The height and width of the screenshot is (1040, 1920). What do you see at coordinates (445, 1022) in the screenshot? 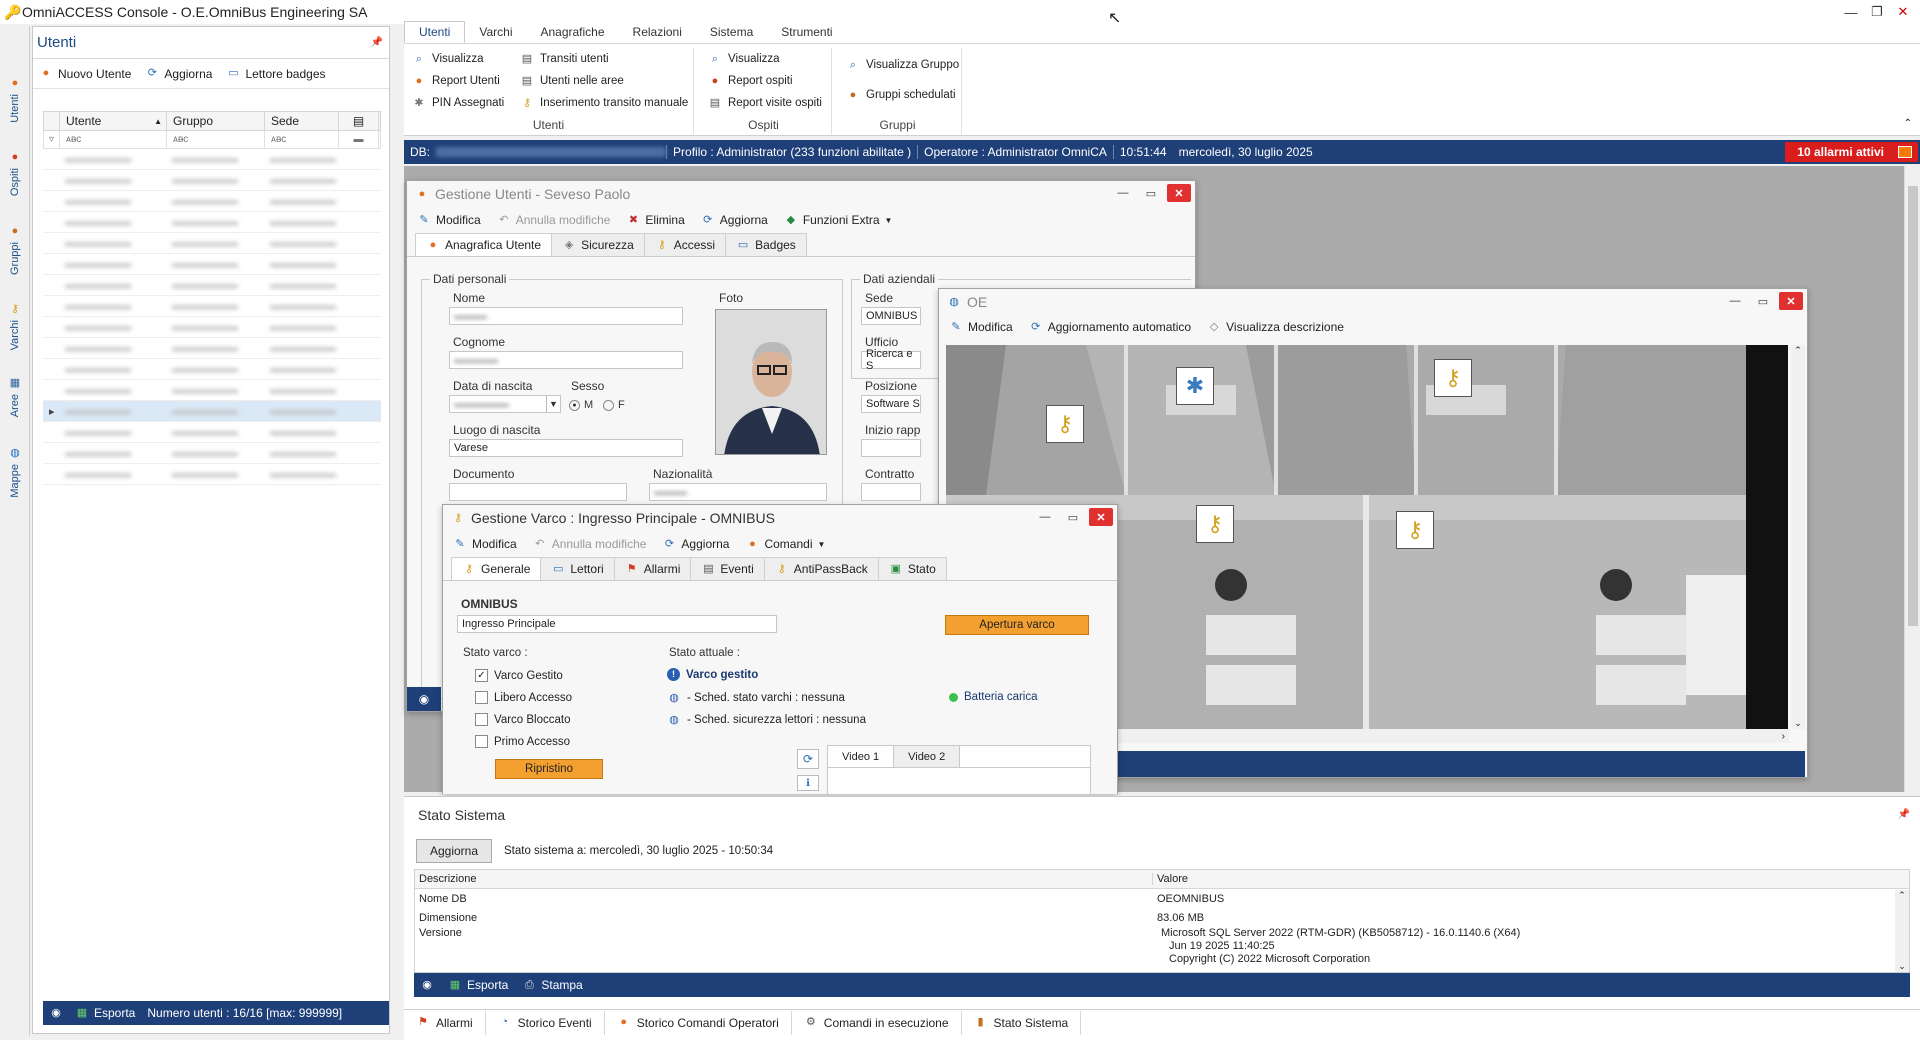
I see `bottom-tab-alarms: ⚑ Allarmi` at bounding box center [445, 1022].